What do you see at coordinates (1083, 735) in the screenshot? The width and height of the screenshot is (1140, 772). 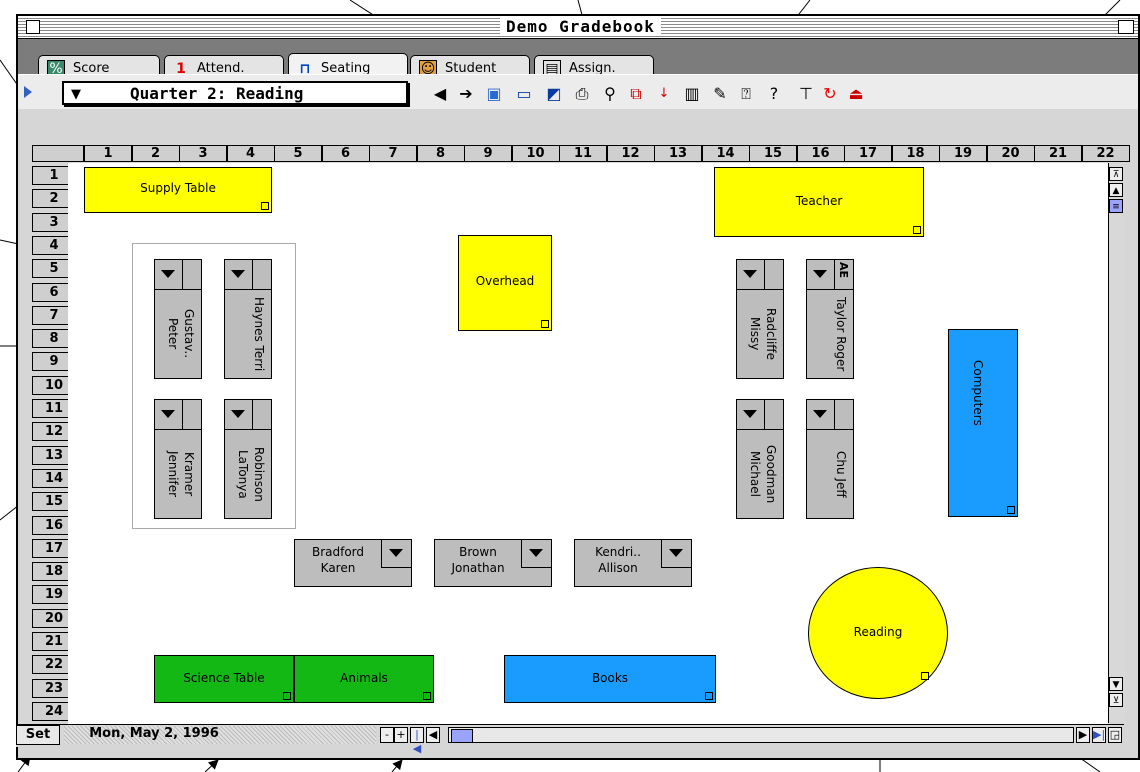 I see `scroll-right-icon: ▶` at bounding box center [1083, 735].